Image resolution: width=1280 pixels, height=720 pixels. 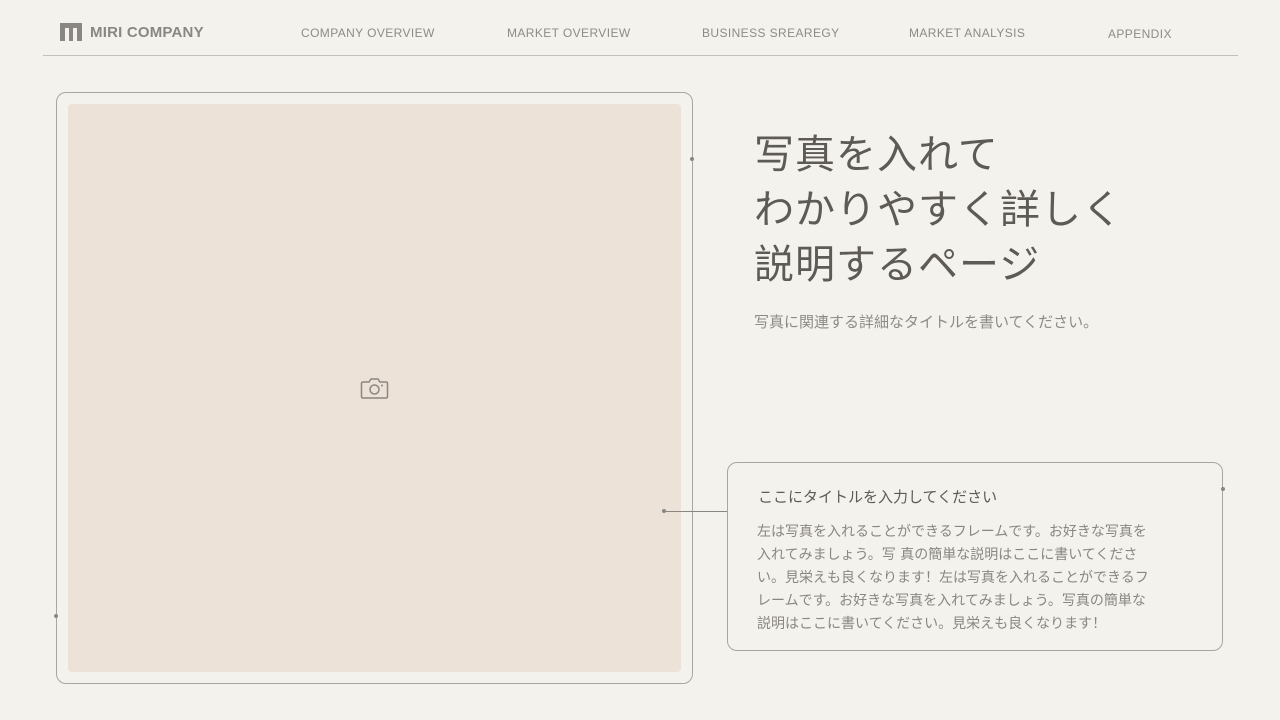 What do you see at coordinates (1140, 34) in the screenshot?
I see `nav-appendix: APPENDIX` at bounding box center [1140, 34].